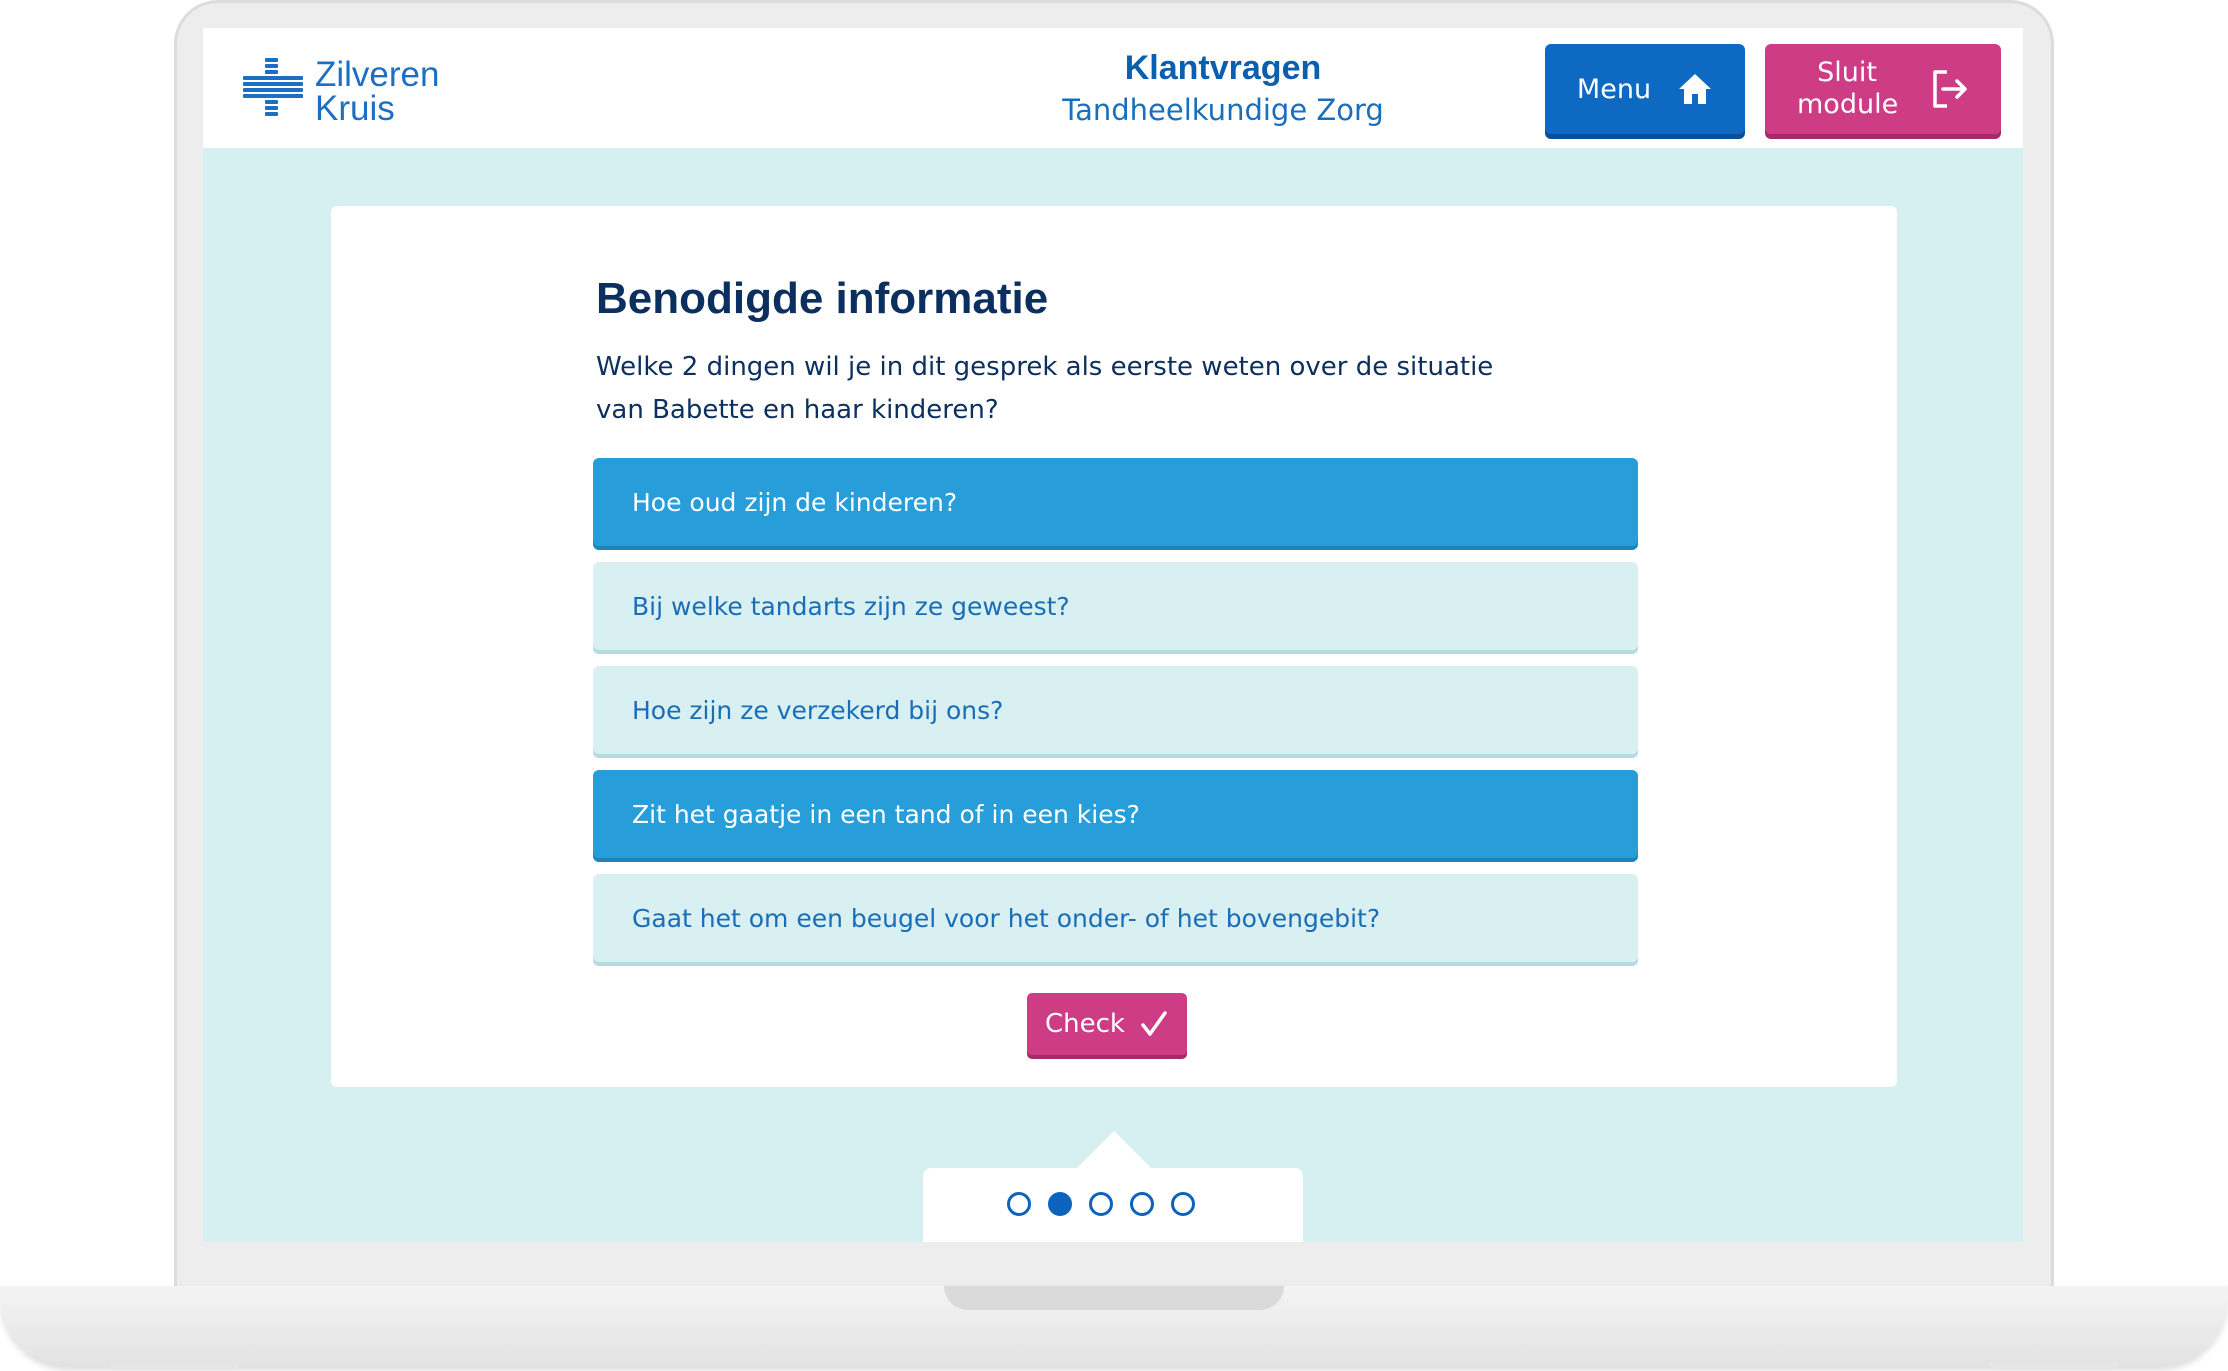  Describe the element at coordinates (822, 298) in the screenshot. I see `question-title: Benodigde informatie` at that location.